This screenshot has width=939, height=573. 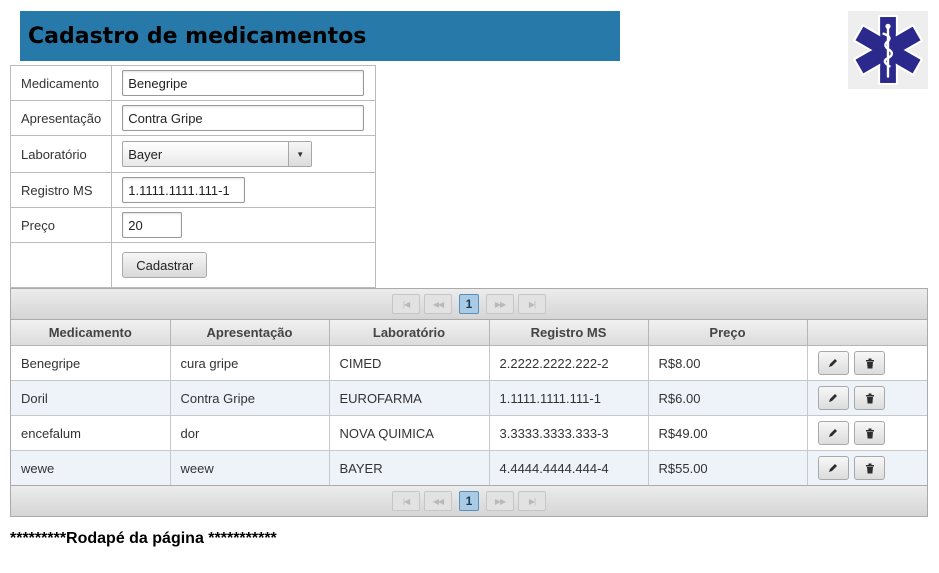 What do you see at coordinates (409, 433) in the screenshot?
I see `cell-laboratorio: NOVA QUIMICA` at bounding box center [409, 433].